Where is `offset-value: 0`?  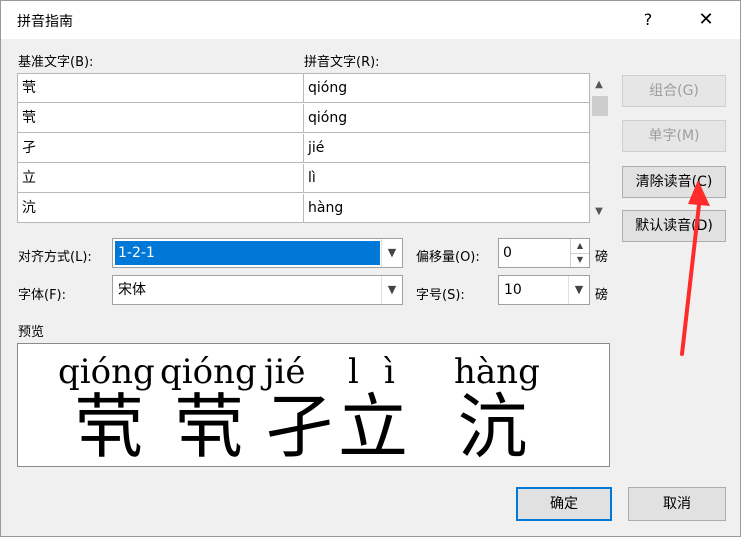
offset-value: 0 is located at coordinates (507, 253).